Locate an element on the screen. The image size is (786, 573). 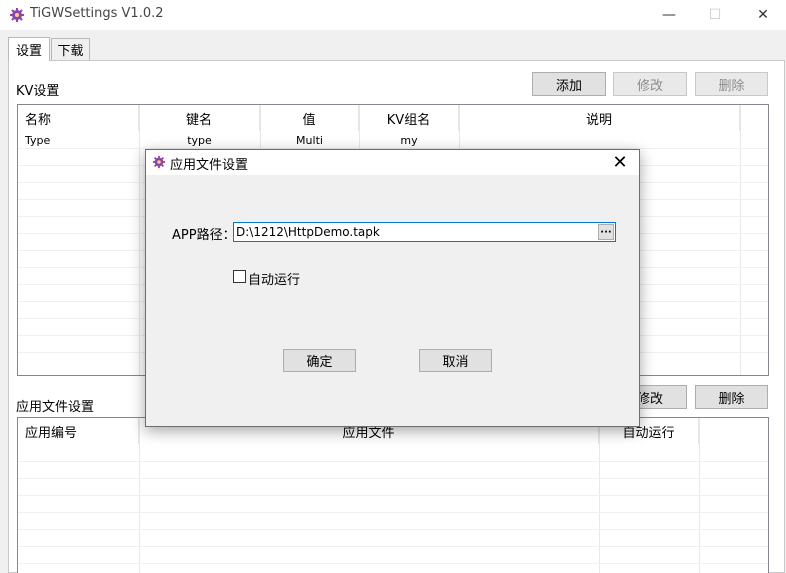
apps-delete-button: 删除 is located at coordinates (731, 397).